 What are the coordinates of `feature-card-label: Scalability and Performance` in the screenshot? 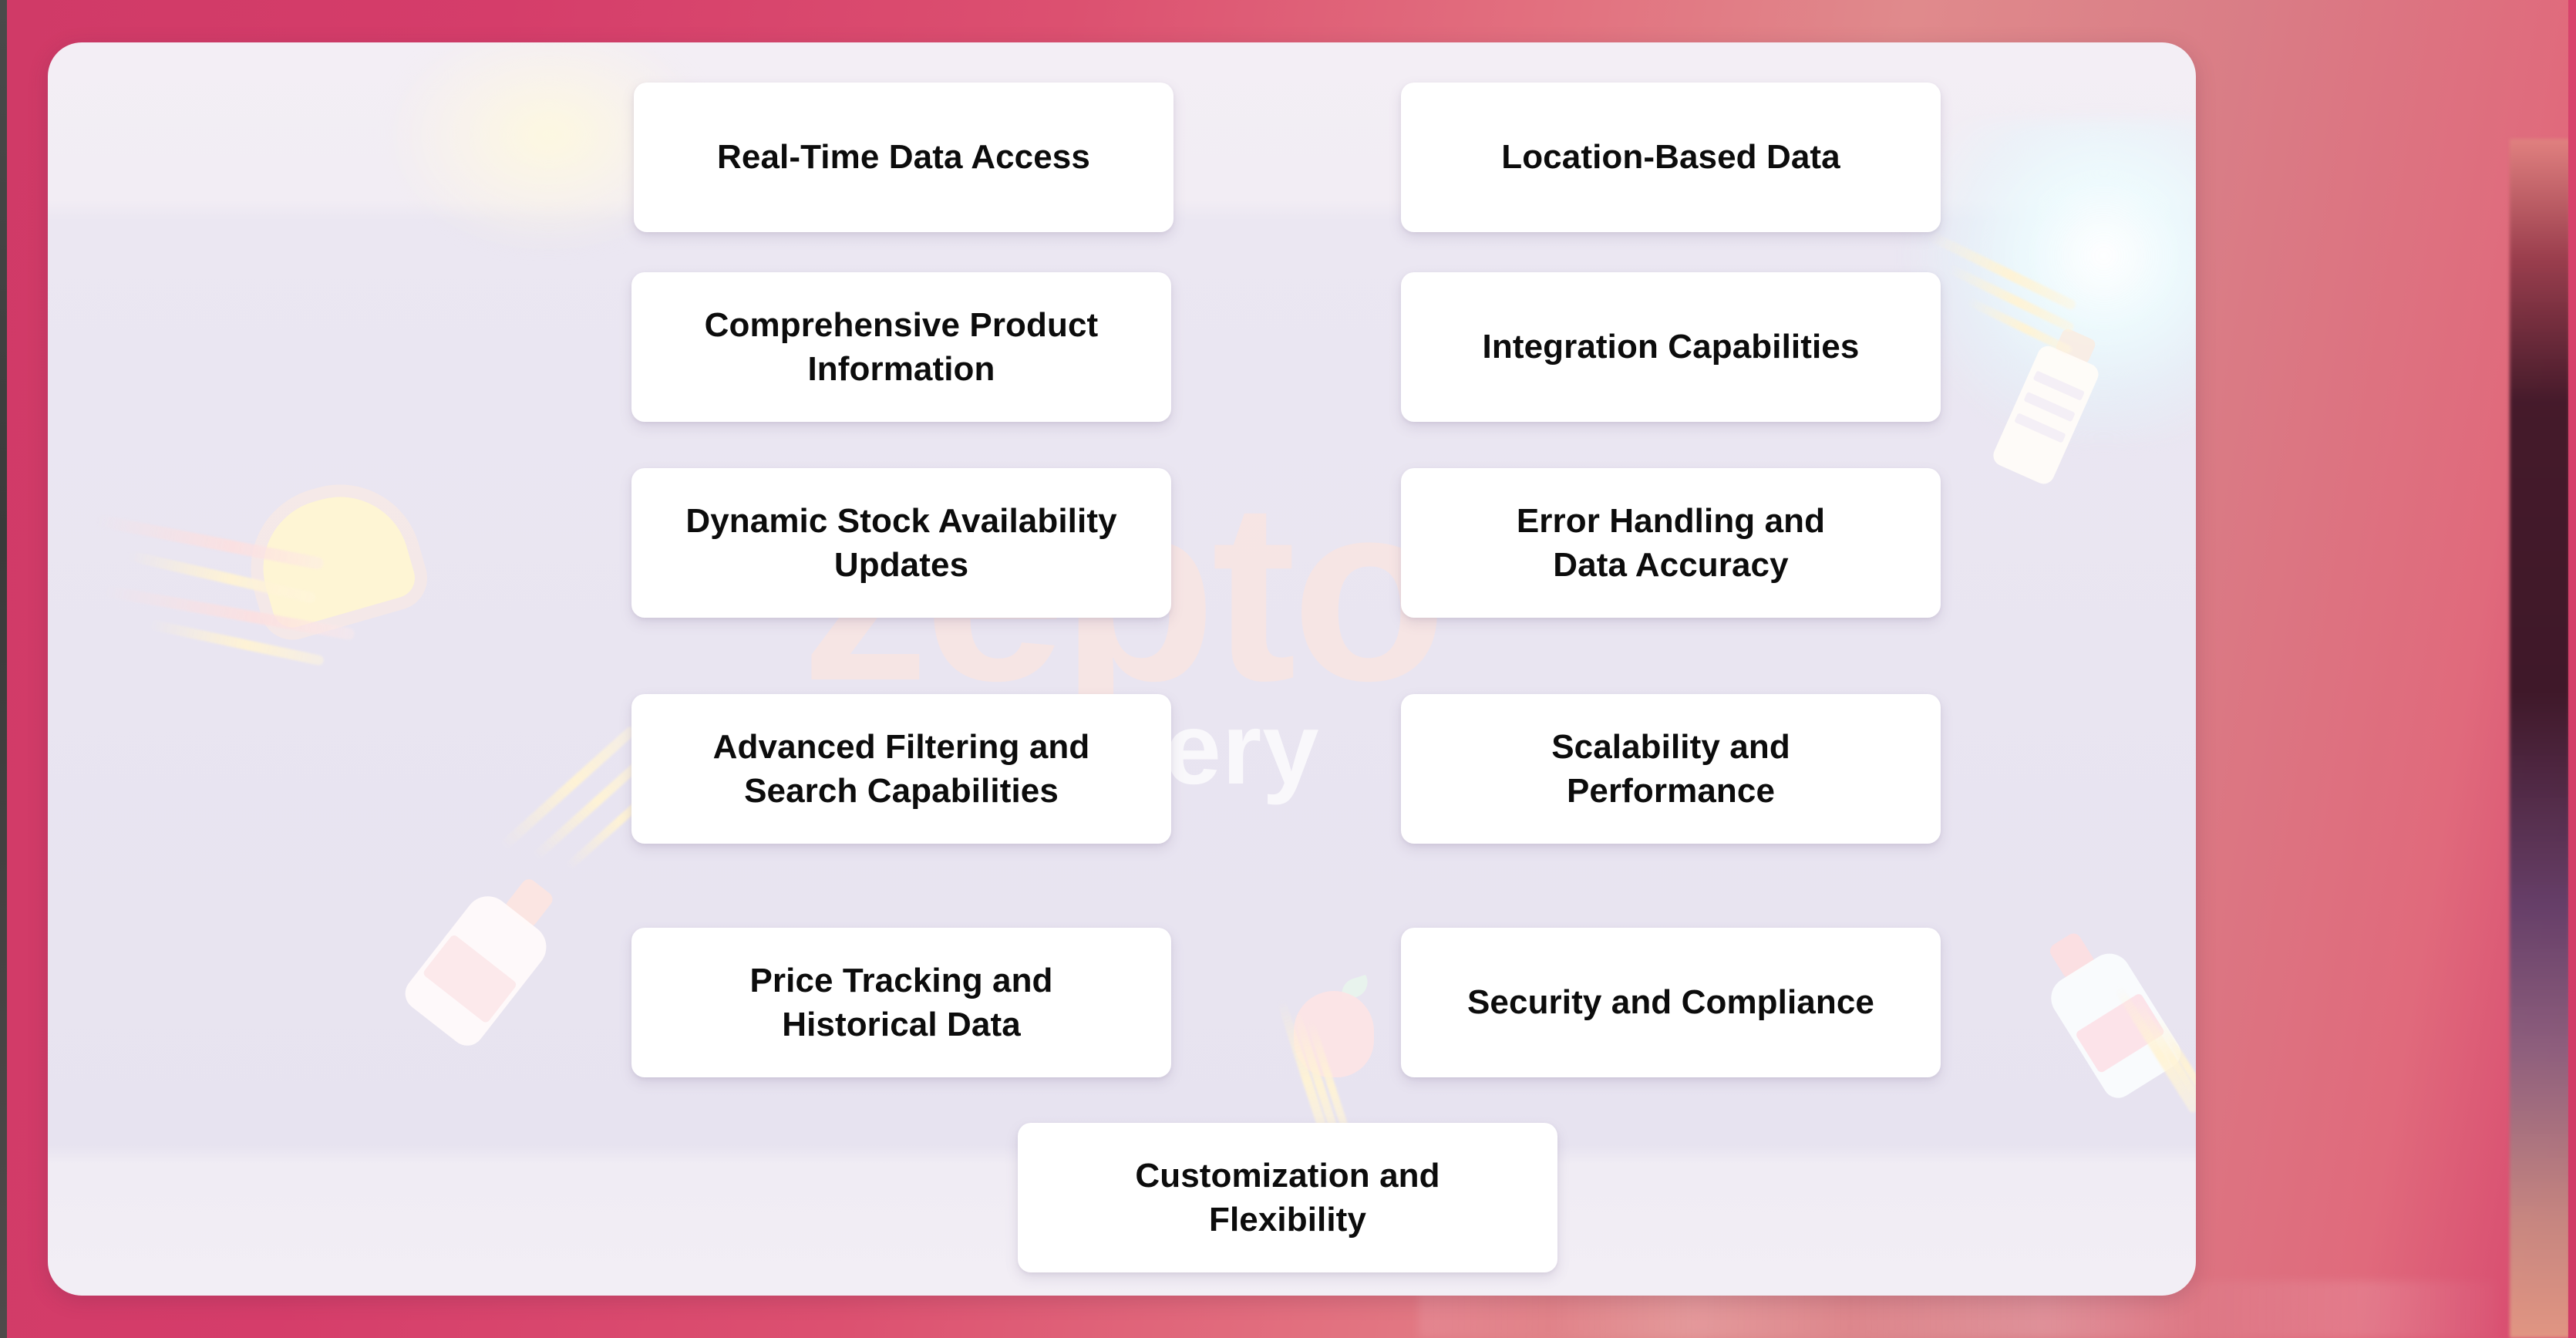 It's located at (1671, 768).